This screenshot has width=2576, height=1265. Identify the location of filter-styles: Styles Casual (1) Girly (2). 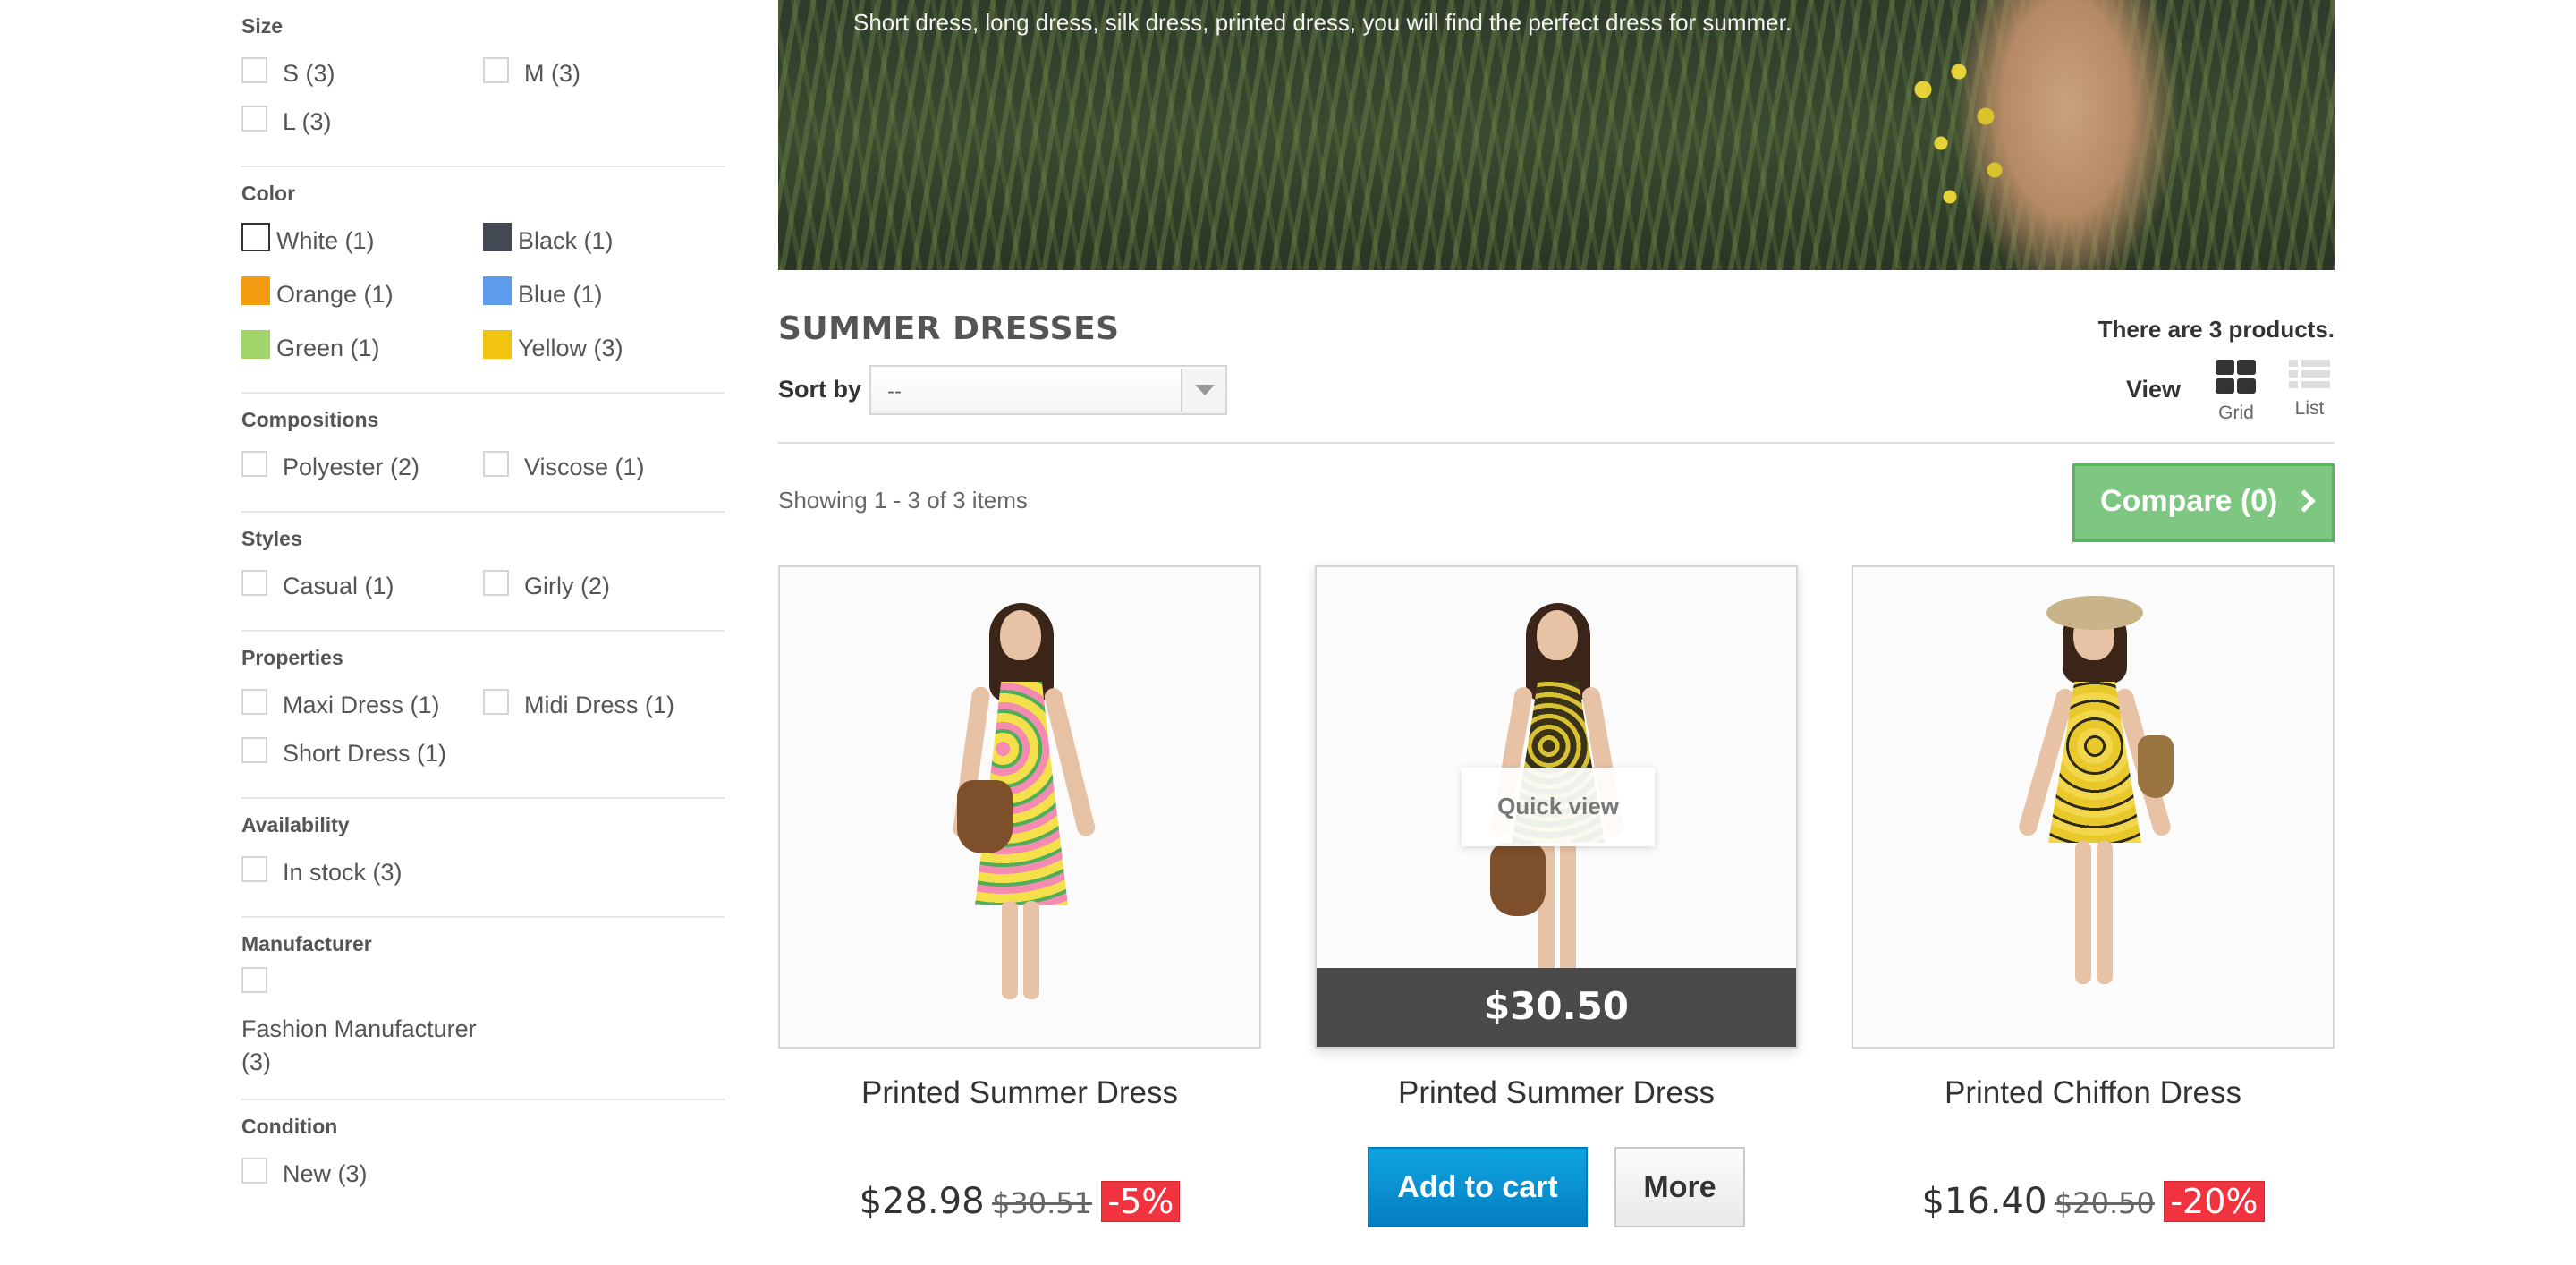
(483, 572).